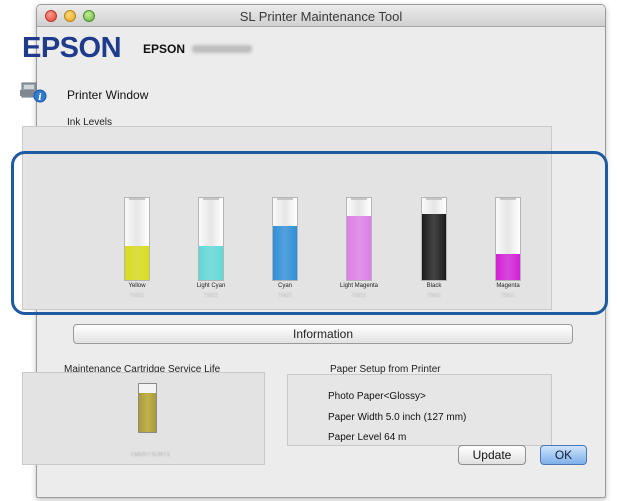 The height and width of the screenshot is (501, 617). What do you see at coordinates (222, 49) in the screenshot?
I see `printer-model-blurred` at bounding box center [222, 49].